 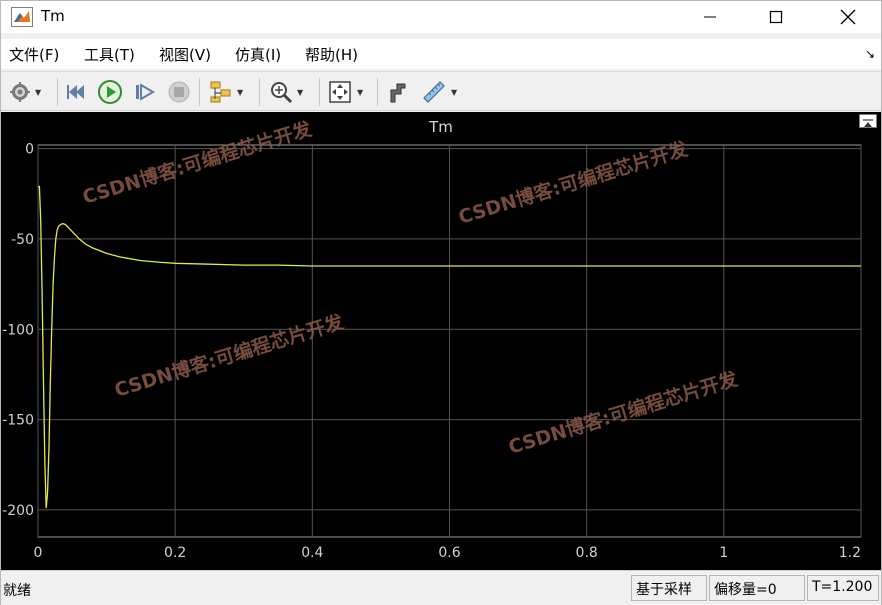 I want to click on x-tick-label: 1.2, so click(x=850, y=553).